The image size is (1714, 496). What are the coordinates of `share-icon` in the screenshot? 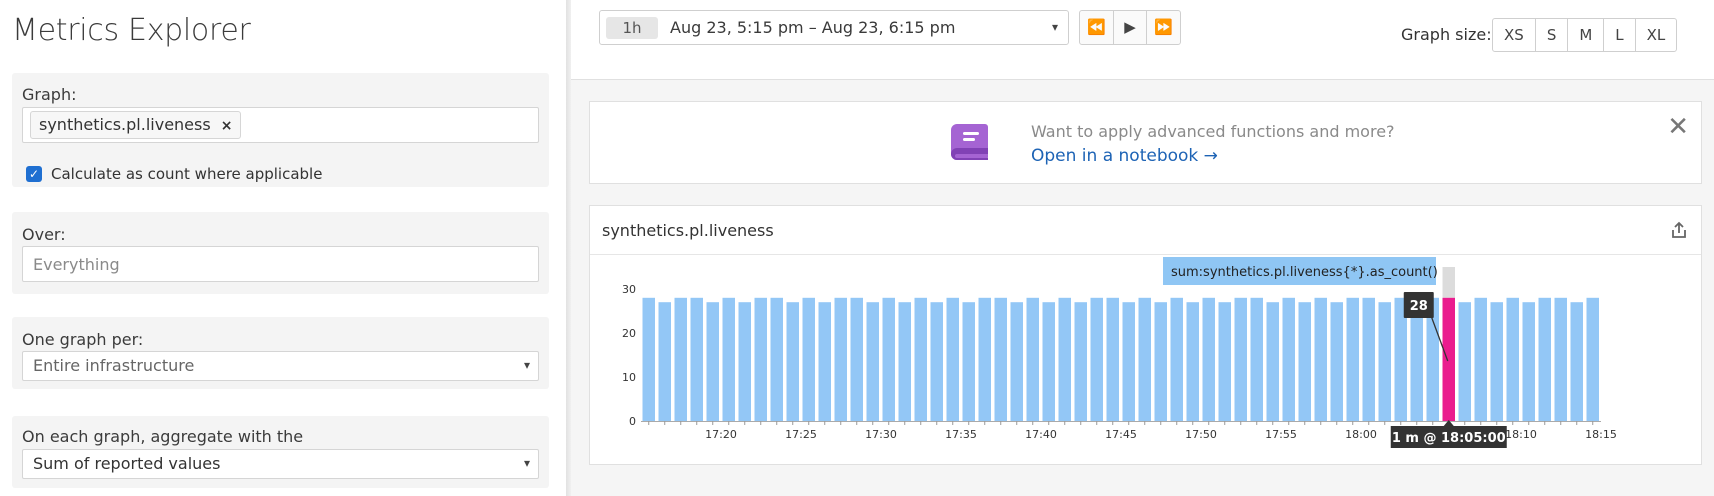 It's located at (1679, 230).